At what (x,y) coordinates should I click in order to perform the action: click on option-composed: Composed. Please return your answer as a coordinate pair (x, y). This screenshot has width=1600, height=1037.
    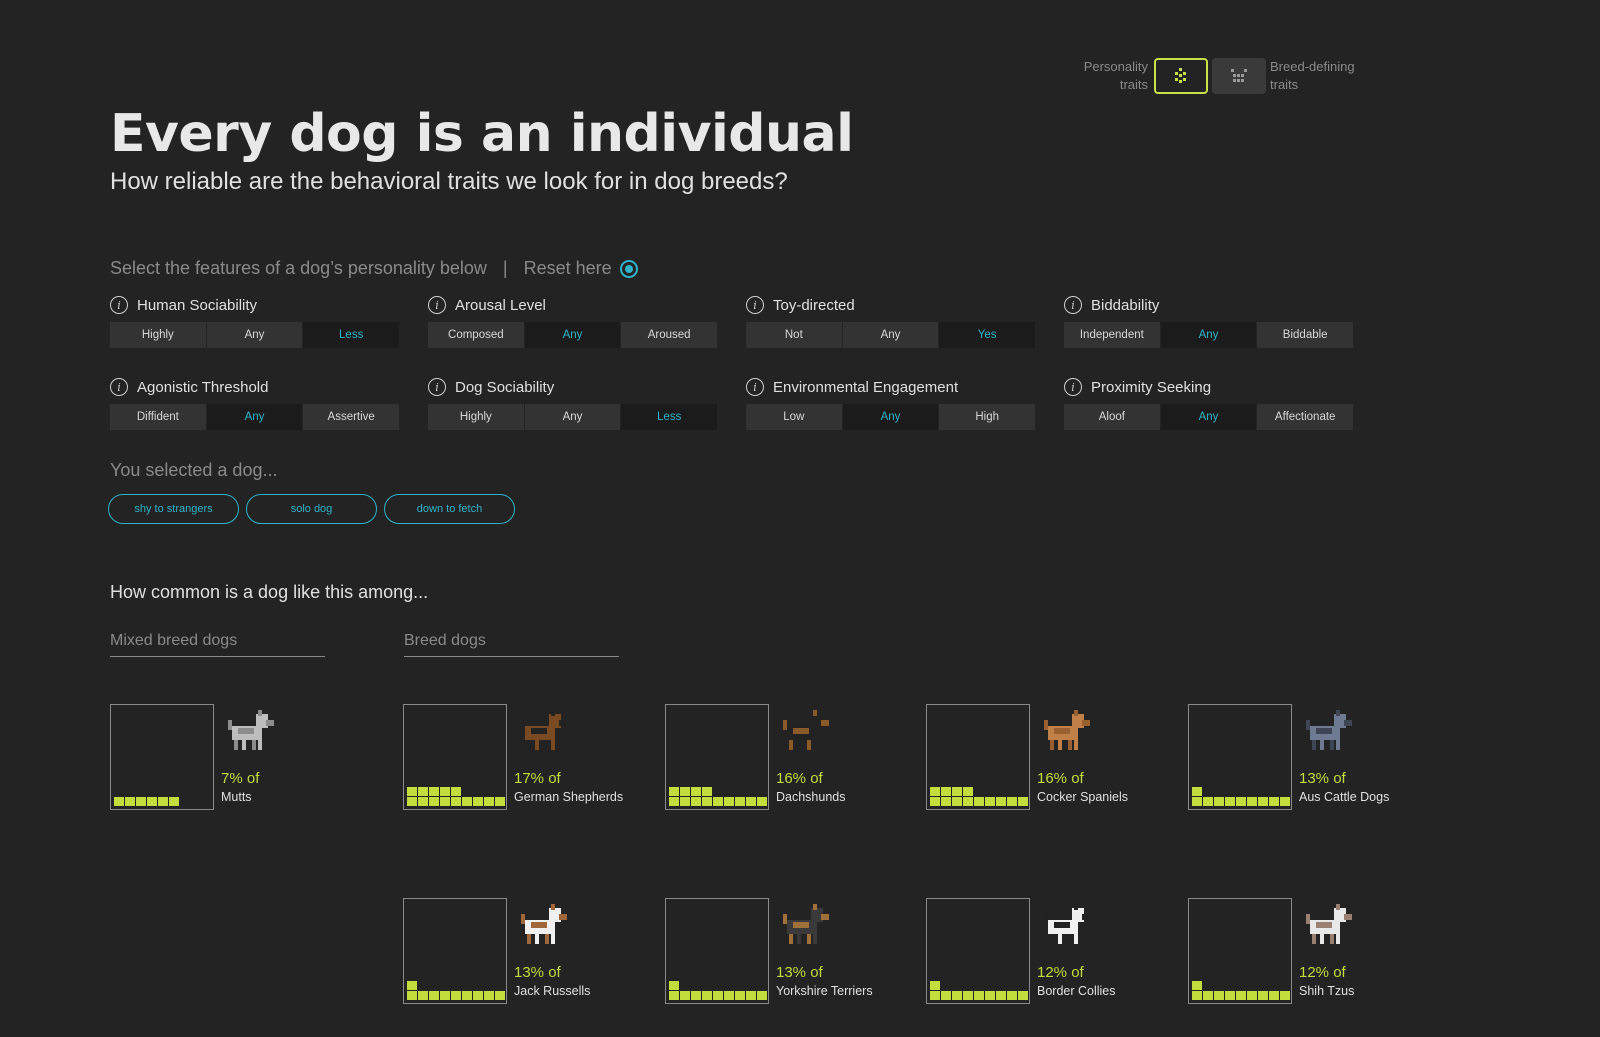
    Looking at the image, I should click on (476, 335).